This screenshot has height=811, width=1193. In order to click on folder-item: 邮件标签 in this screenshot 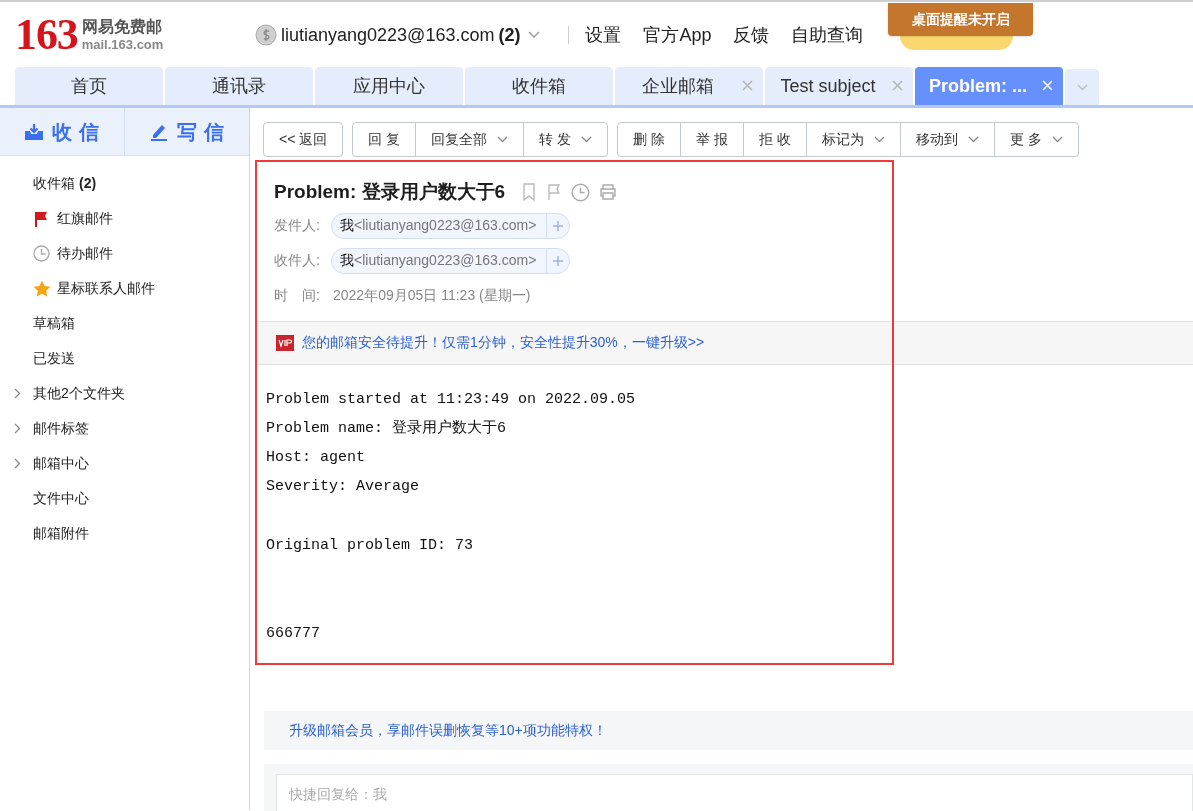, I will do `click(124, 428)`.